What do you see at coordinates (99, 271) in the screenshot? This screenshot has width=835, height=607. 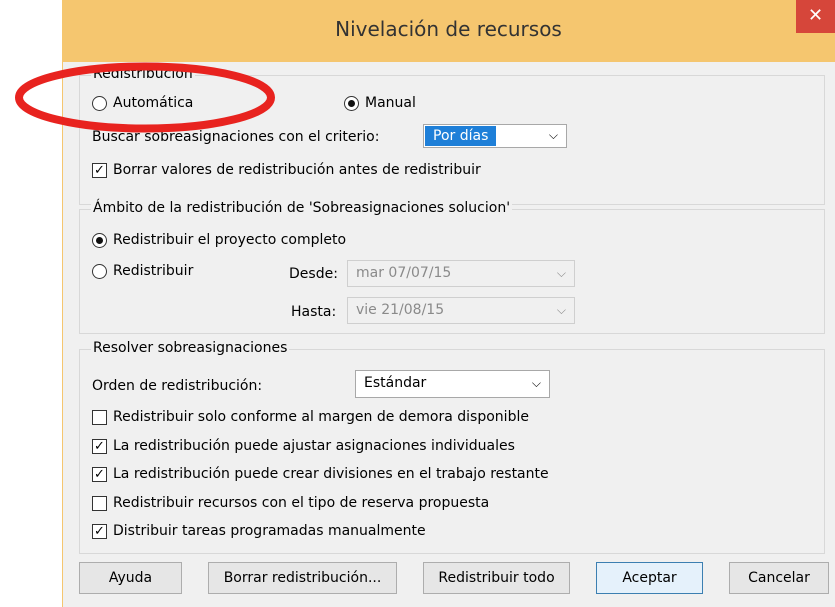 I see `radio-range` at bounding box center [99, 271].